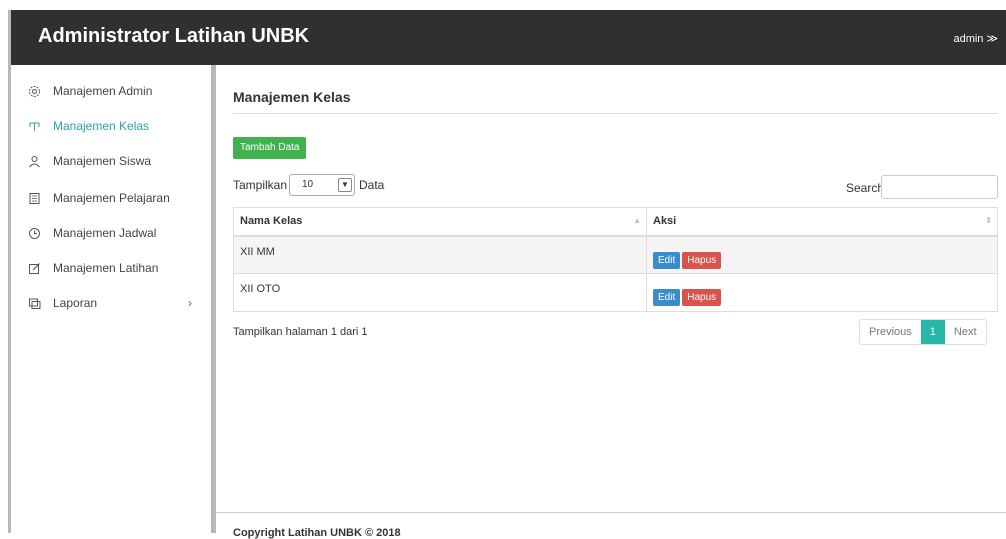  What do you see at coordinates (322, 185) in the screenshot?
I see `page-length-select: 10 ▼` at bounding box center [322, 185].